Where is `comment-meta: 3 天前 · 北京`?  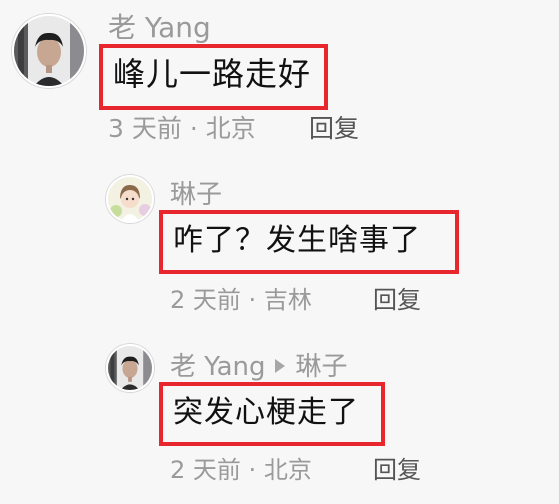
comment-meta: 3 天前 · 北京 is located at coordinates (182, 128).